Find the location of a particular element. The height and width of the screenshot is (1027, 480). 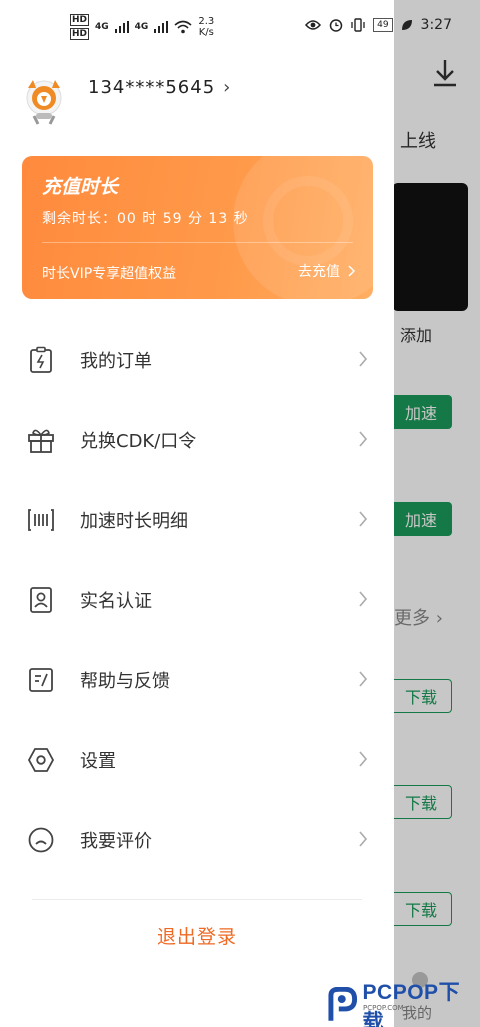

id-card-icon is located at coordinates (41, 600).